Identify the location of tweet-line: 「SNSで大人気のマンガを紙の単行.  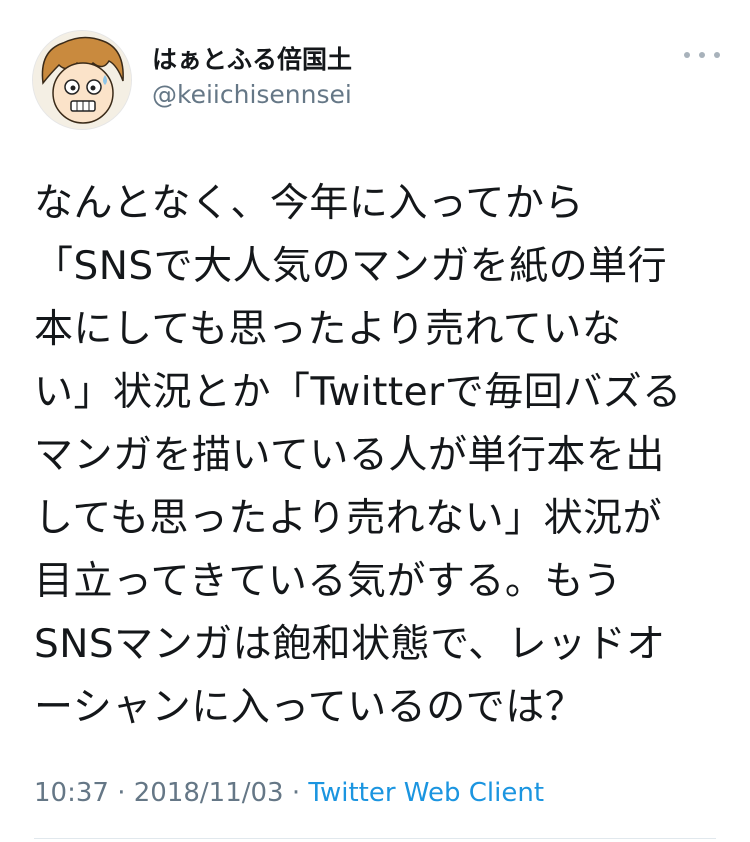
(351, 266).